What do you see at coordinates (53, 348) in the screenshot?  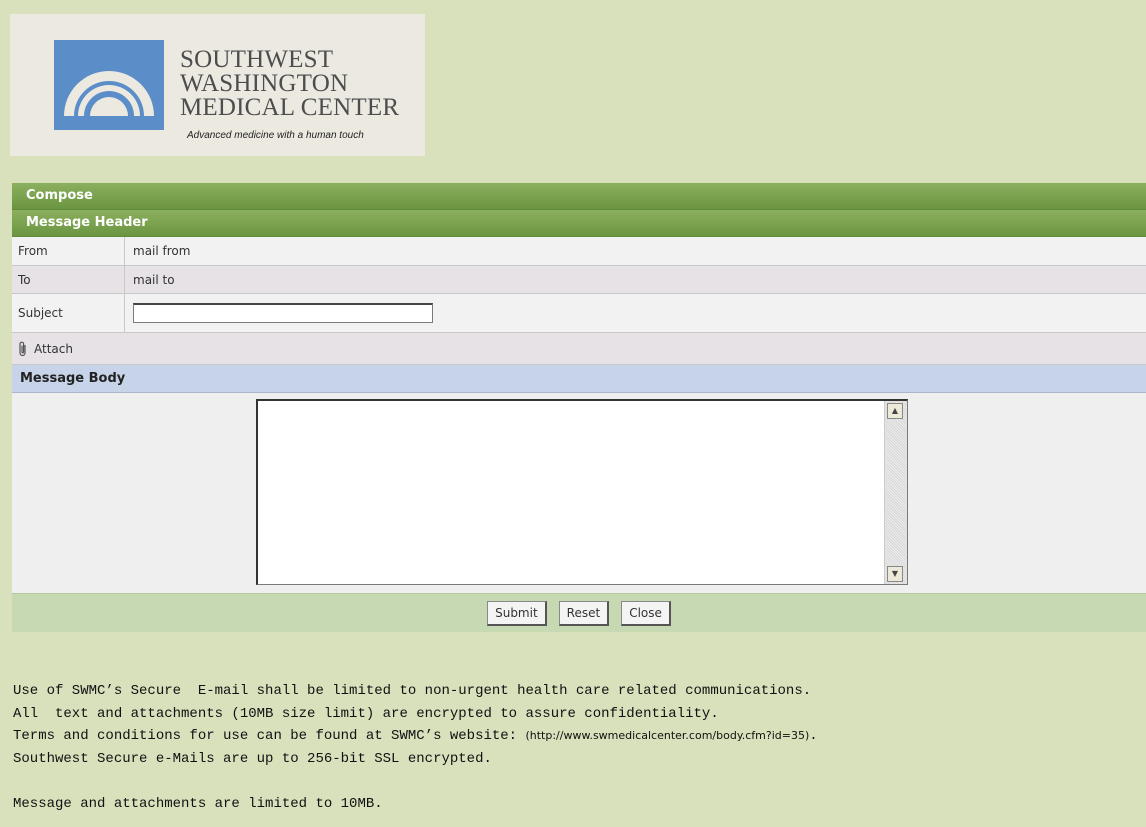 I see `attach-label: Attach` at bounding box center [53, 348].